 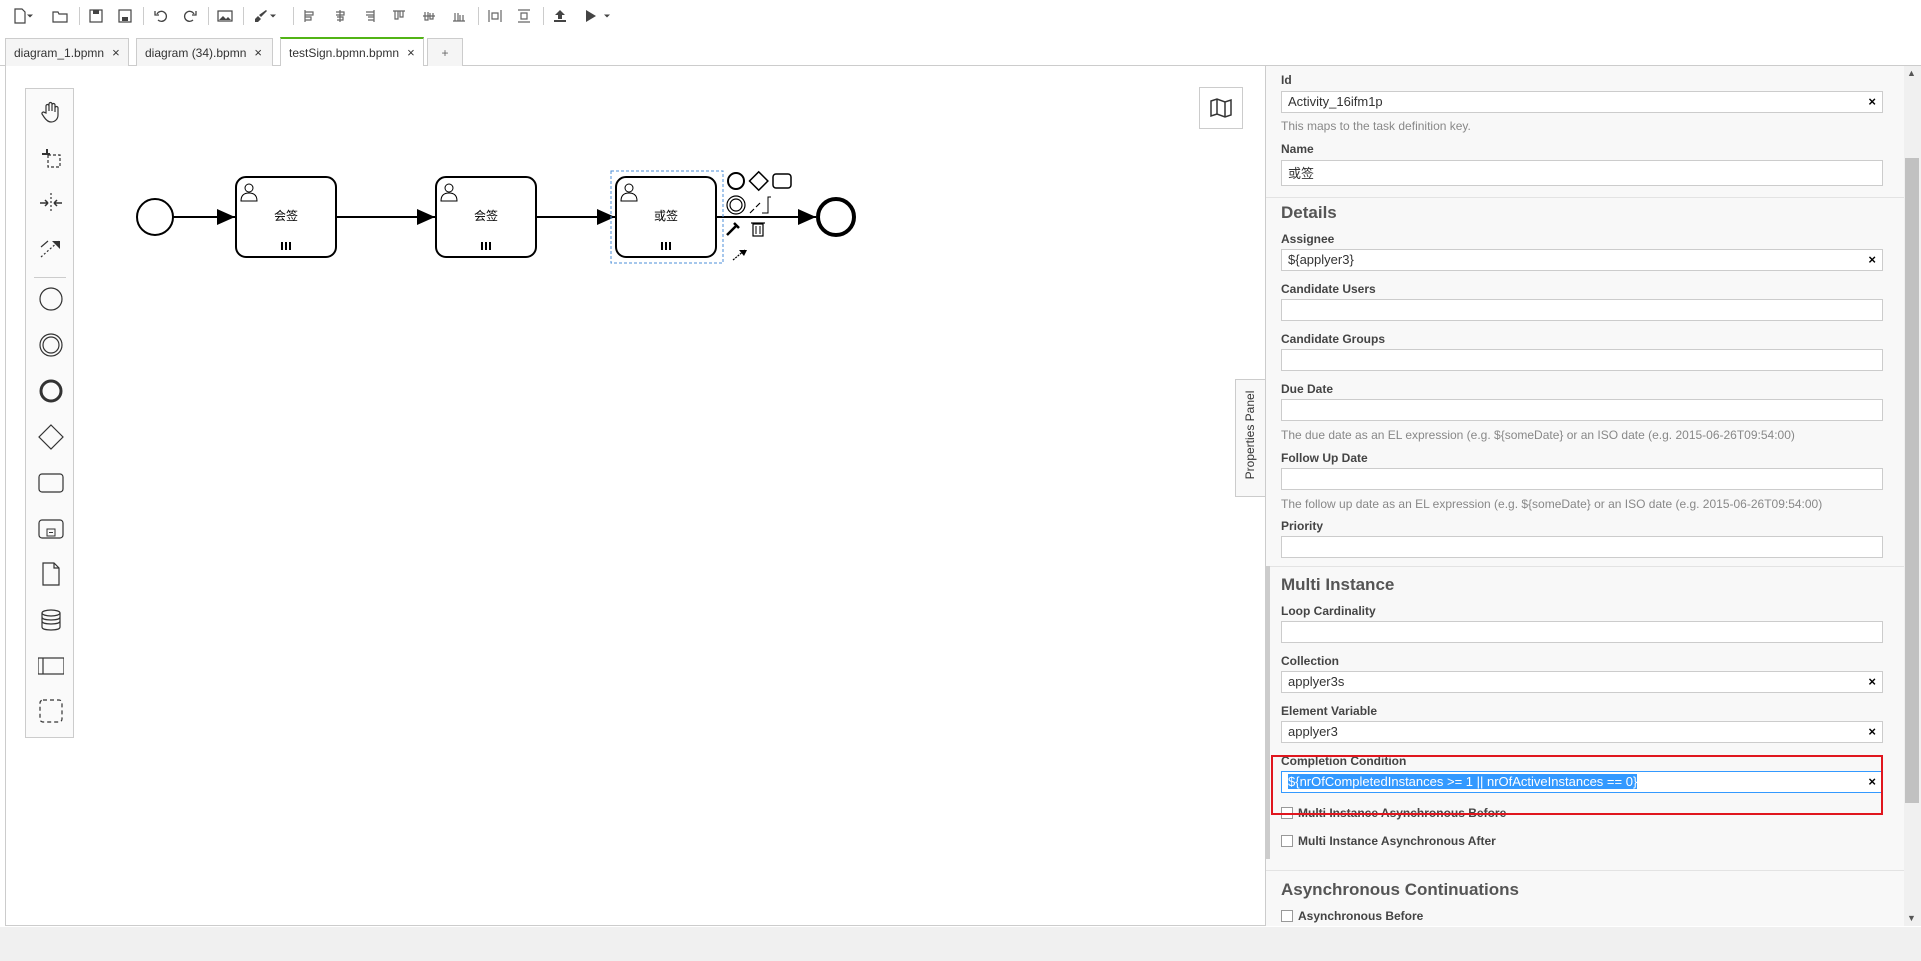 What do you see at coordinates (1329, 711) in the screenshot?
I see `element-variable-label: Element Variable` at bounding box center [1329, 711].